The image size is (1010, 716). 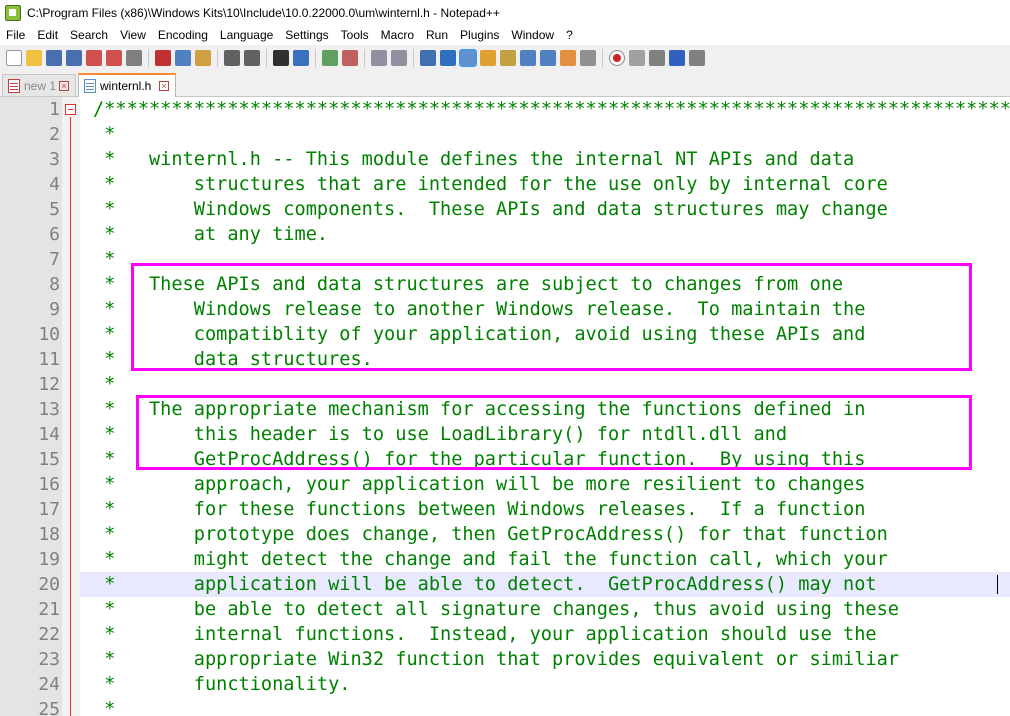 What do you see at coordinates (281, 58) in the screenshot?
I see `find-icon` at bounding box center [281, 58].